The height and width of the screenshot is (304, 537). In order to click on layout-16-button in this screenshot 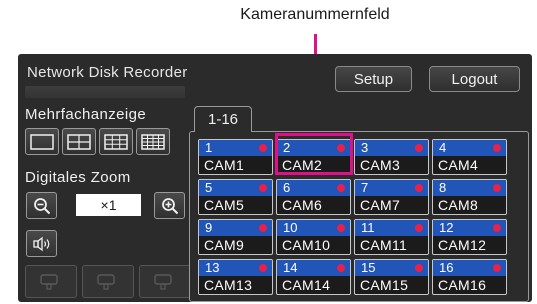, I will do `click(153, 141)`.